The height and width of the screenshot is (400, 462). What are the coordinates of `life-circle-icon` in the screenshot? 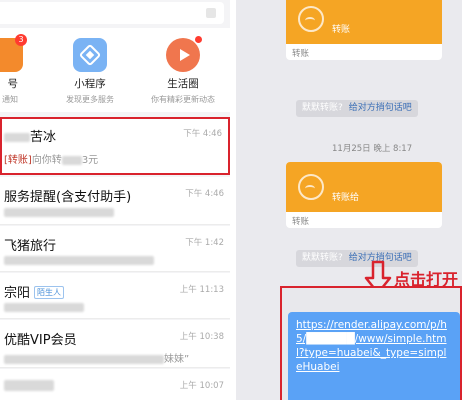 It's located at (184, 54).